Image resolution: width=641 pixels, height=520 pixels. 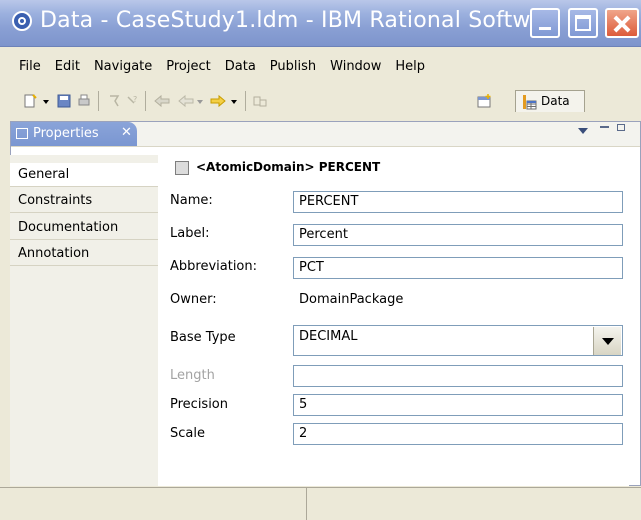 What do you see at coordinates (67, 67) in the screenshot?
I see `menu-edit: Edit` at bounding box center [67, 67].